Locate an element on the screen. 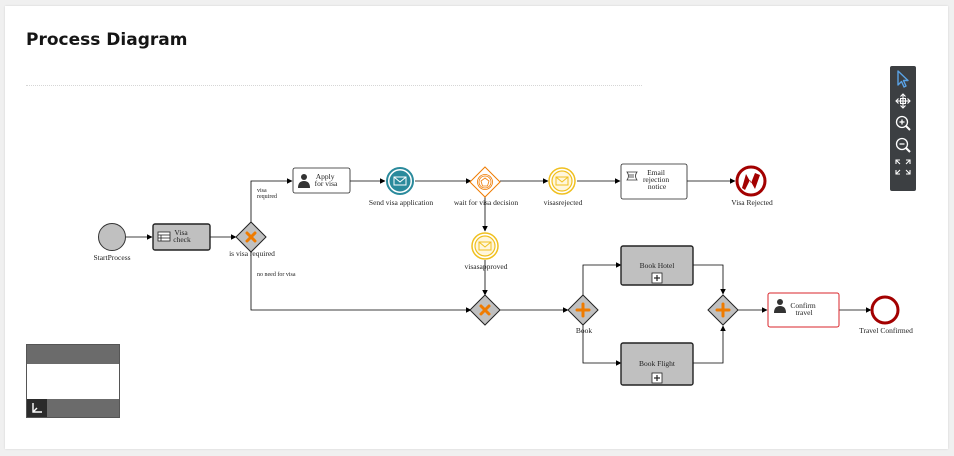 Image resolution: width=954 pixels, height=456 pixels. gateway-book-label: Book is located at coordinates (584, 330).